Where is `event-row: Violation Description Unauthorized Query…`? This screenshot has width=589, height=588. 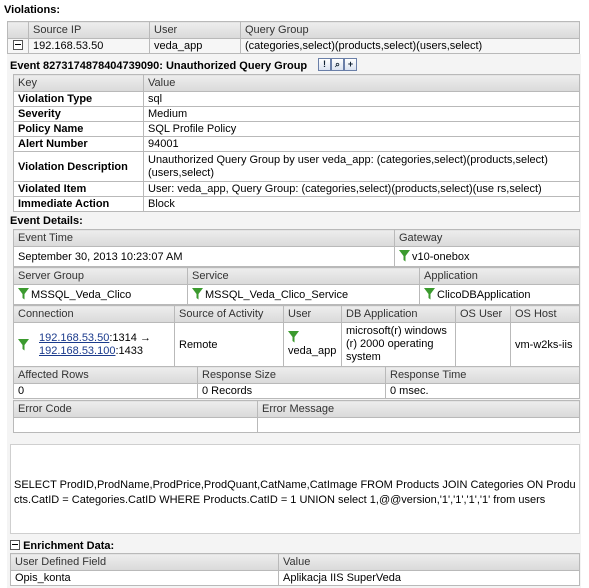
event-row: Violation Description Unauthorized Query… is located at coordinates (296, 166).